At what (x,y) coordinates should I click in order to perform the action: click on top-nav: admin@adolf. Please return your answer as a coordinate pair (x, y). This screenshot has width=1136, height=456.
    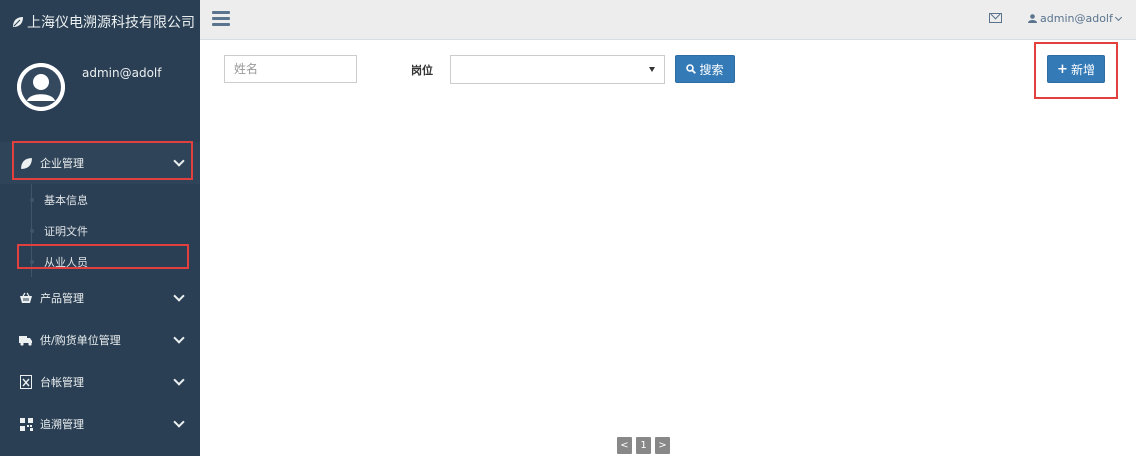
    Looking at the image, I should click on (668, 20).